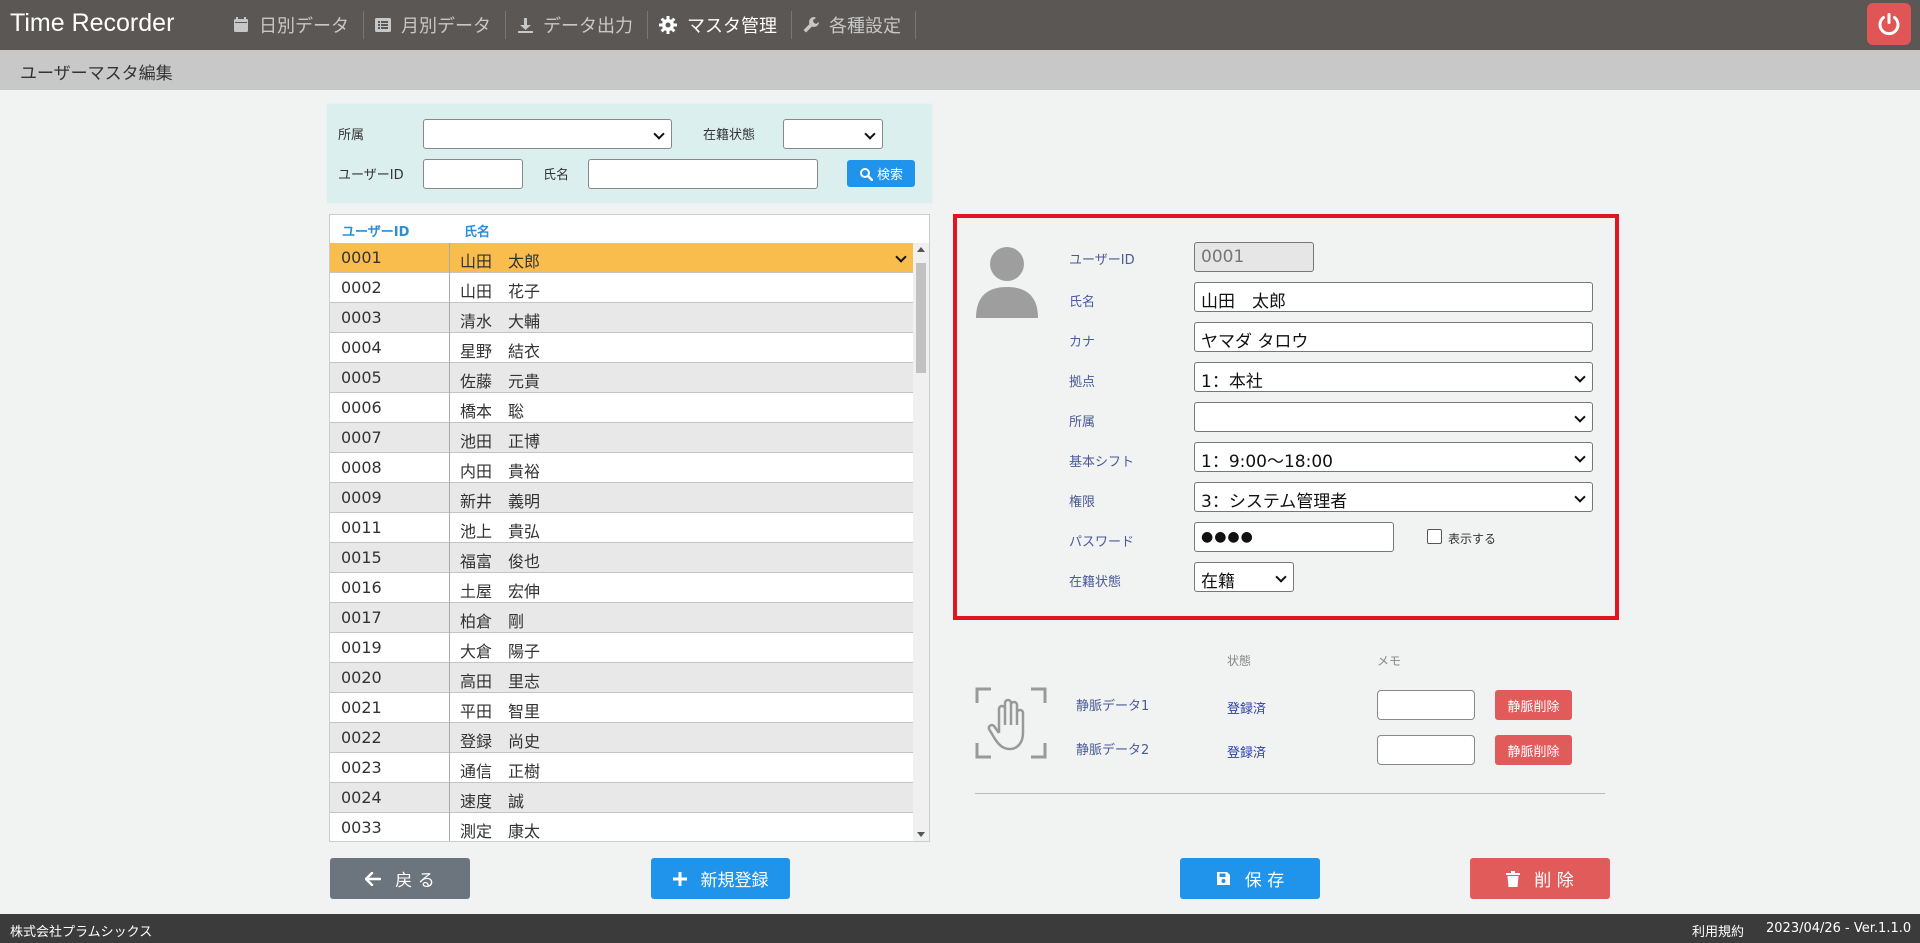 Image resolution: width=1920 pixels, height=943 pixels. I want to click on nav-master-management: マスタ管理, so click(720, 25).